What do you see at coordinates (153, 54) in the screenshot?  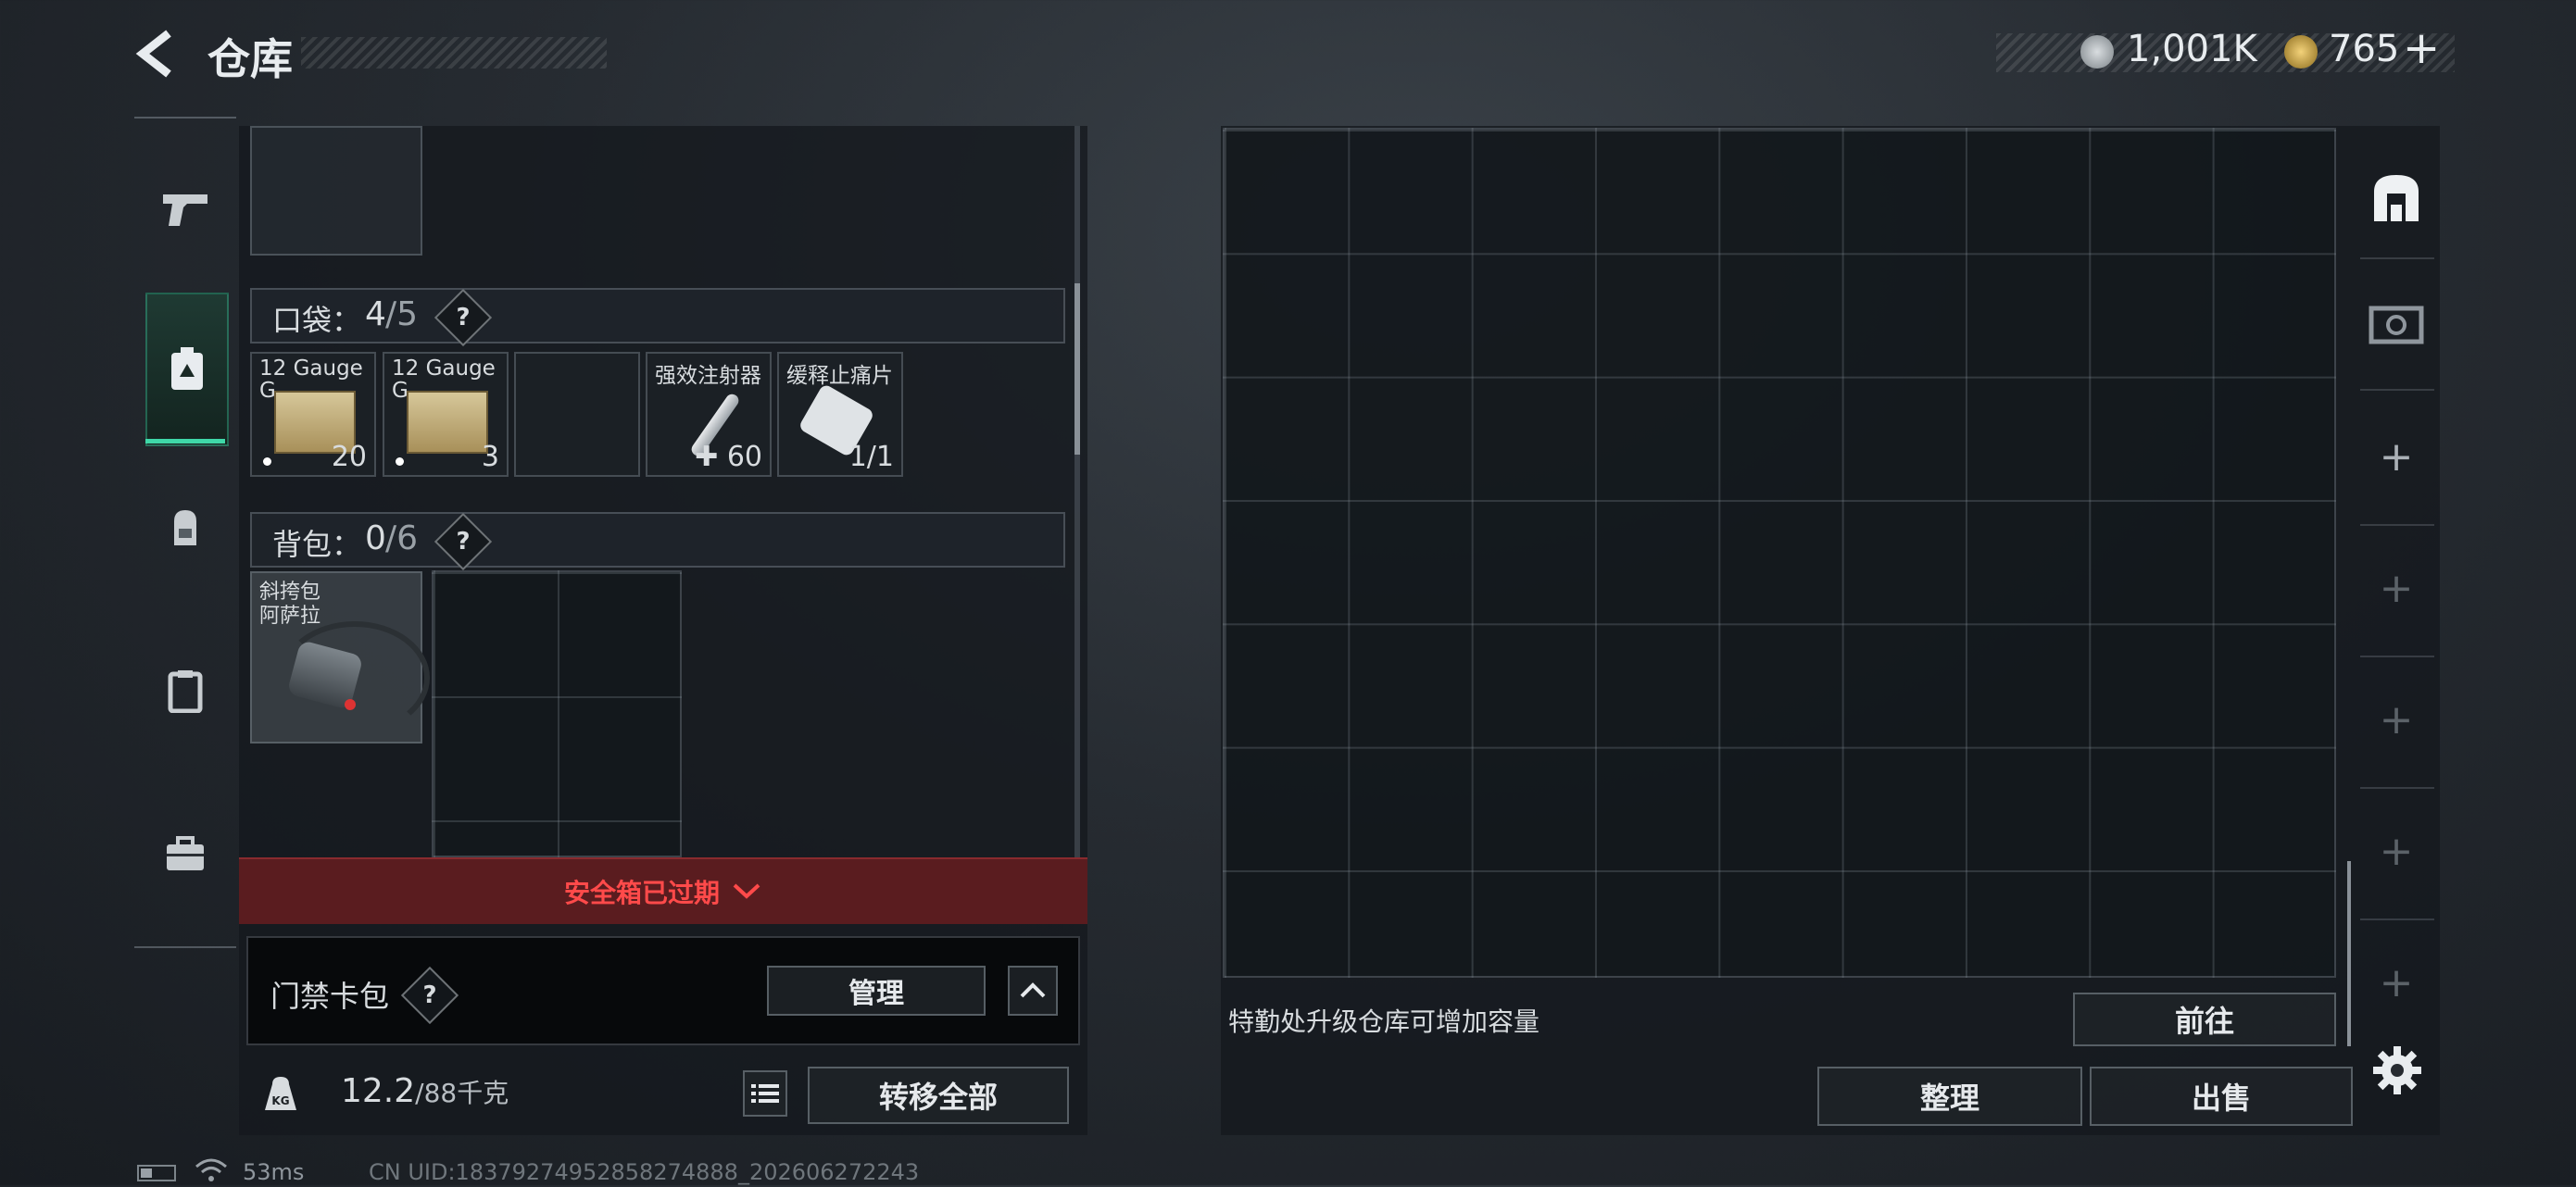 I see `back-arrow-icon` at bounding box center [153, 54].